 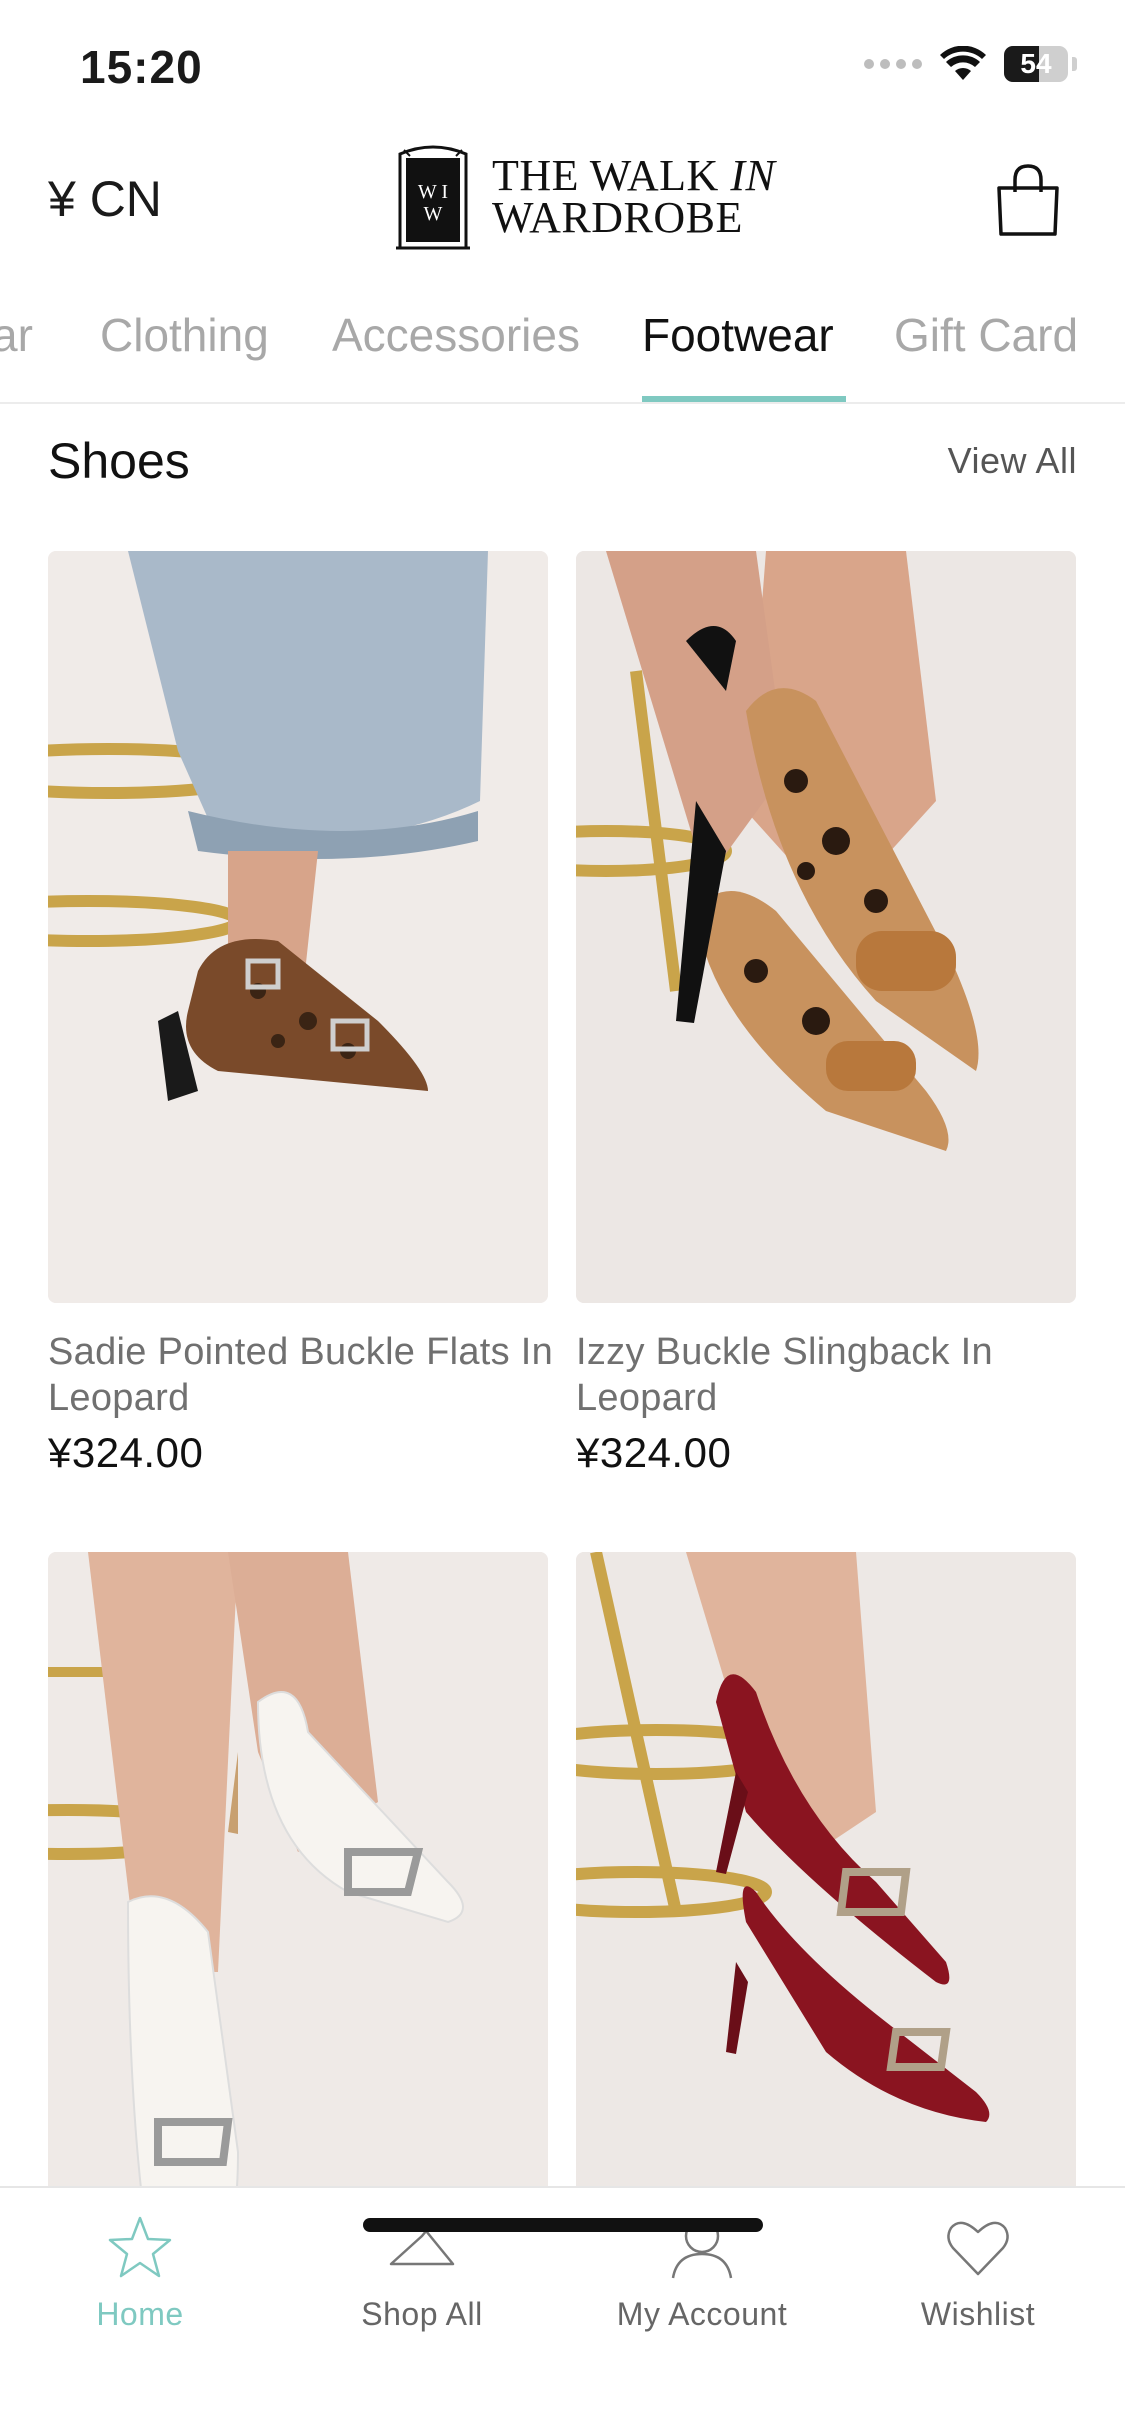 What do you see at coordinates (836, 1375) in the screenshot?
I see `product-name: Izzy Buckle Slingback In Leopard` at bounding box center [836, 1375].